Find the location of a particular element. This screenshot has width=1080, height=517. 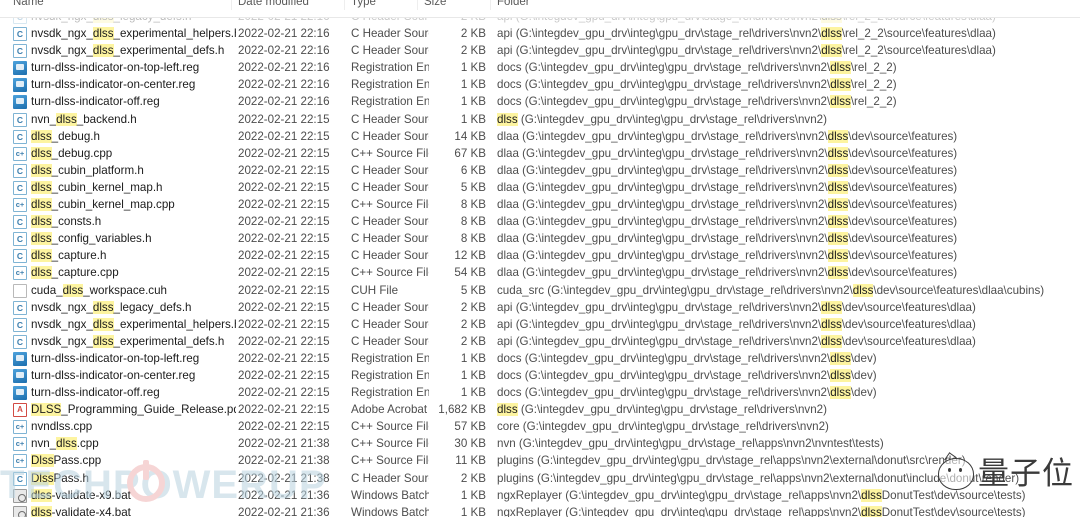

file-name-cell: DLSS_Programming_Guide_Release.pdf is located at coordinates (133, 409).